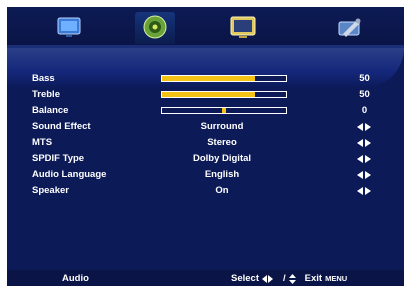 This screenshot has width=412, height=290. What do you see at coordinates (155, 28) in the screenshot?
I see `audio-icon` at bounding box center [155, 28].